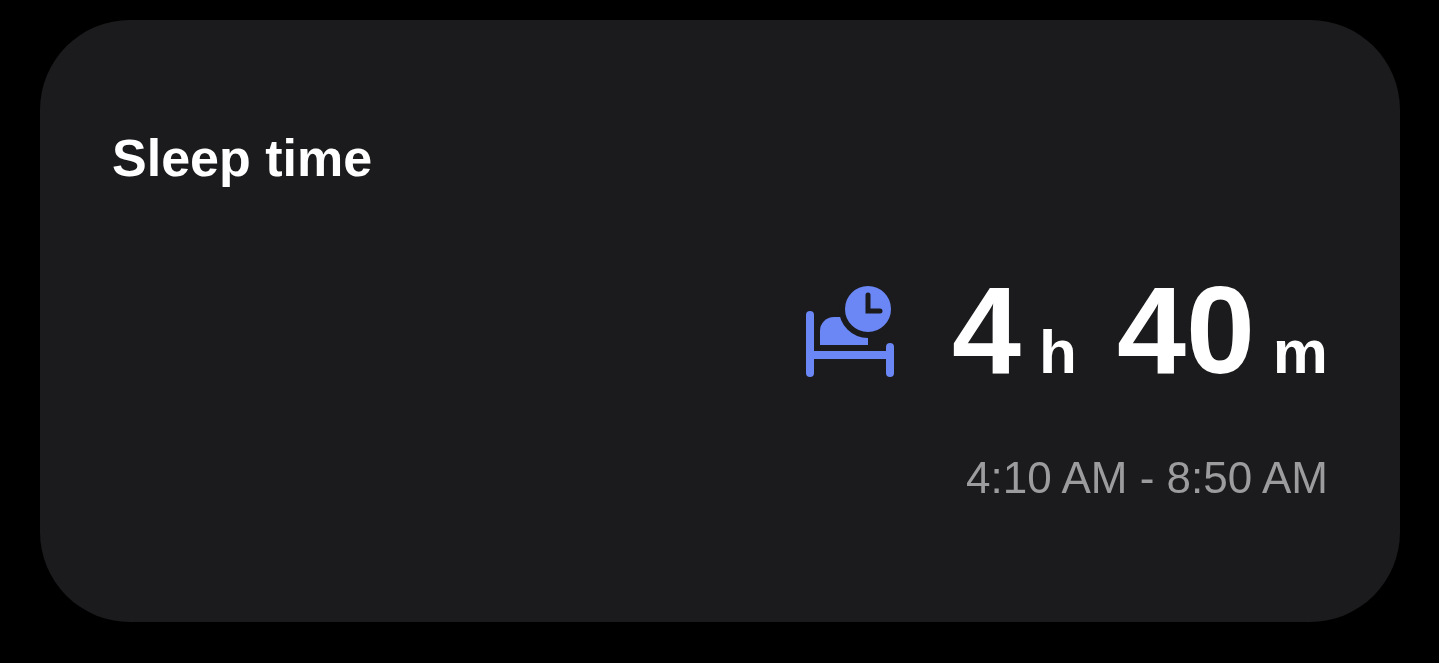 This screenshot has height=663, width=1439. Describe the element at coordinates (850, 330) in the screenshot. I see `bed-clock-icon` at that location.